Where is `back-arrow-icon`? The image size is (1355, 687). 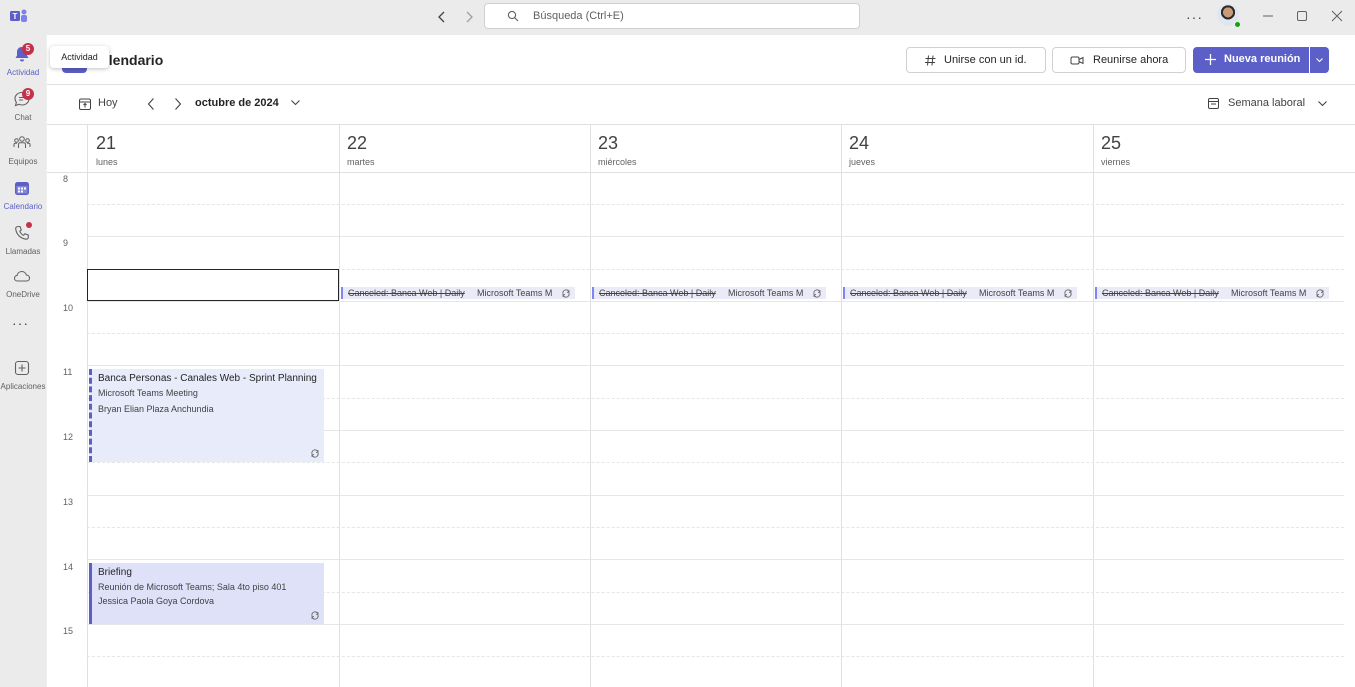 back-arrow-icon is located at coordinates (442, 17).